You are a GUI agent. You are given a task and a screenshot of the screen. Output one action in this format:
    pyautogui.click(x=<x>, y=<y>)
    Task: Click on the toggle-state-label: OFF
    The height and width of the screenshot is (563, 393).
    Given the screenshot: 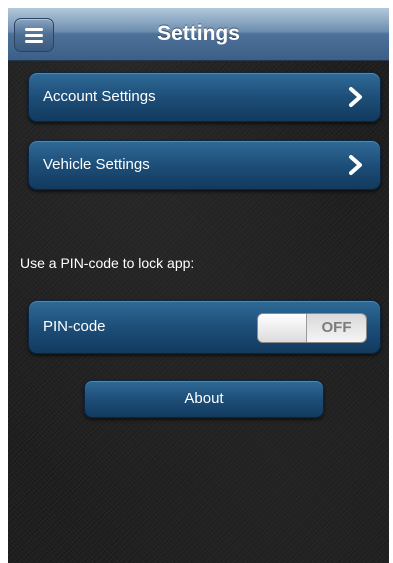 What is the action you would take?
    pyautogui.click(x=336, y=327)
    